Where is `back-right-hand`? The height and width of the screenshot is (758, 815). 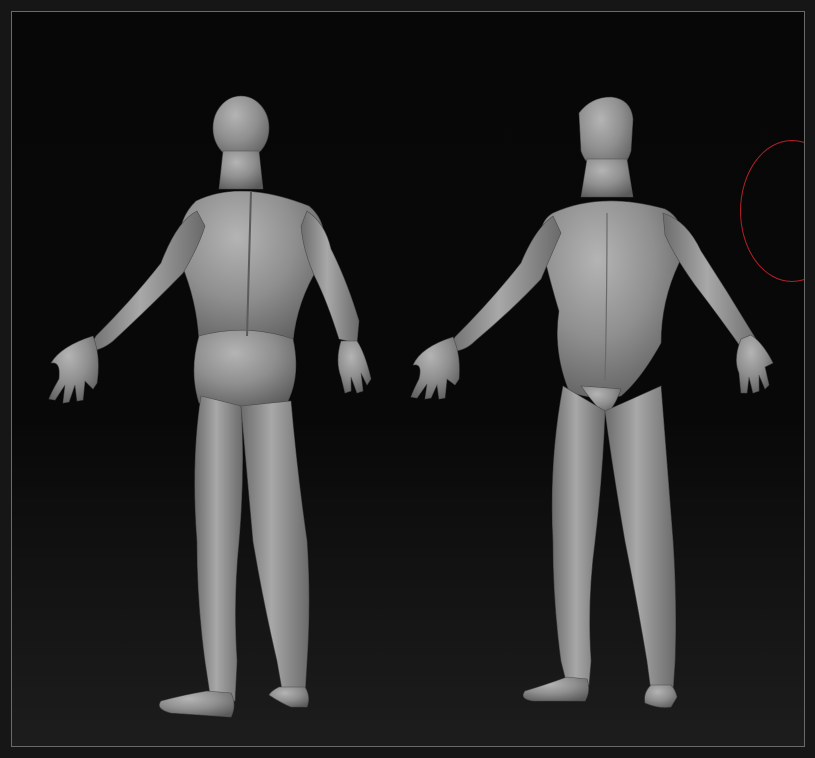 back-right-hand is located at coordinates (354, 367).